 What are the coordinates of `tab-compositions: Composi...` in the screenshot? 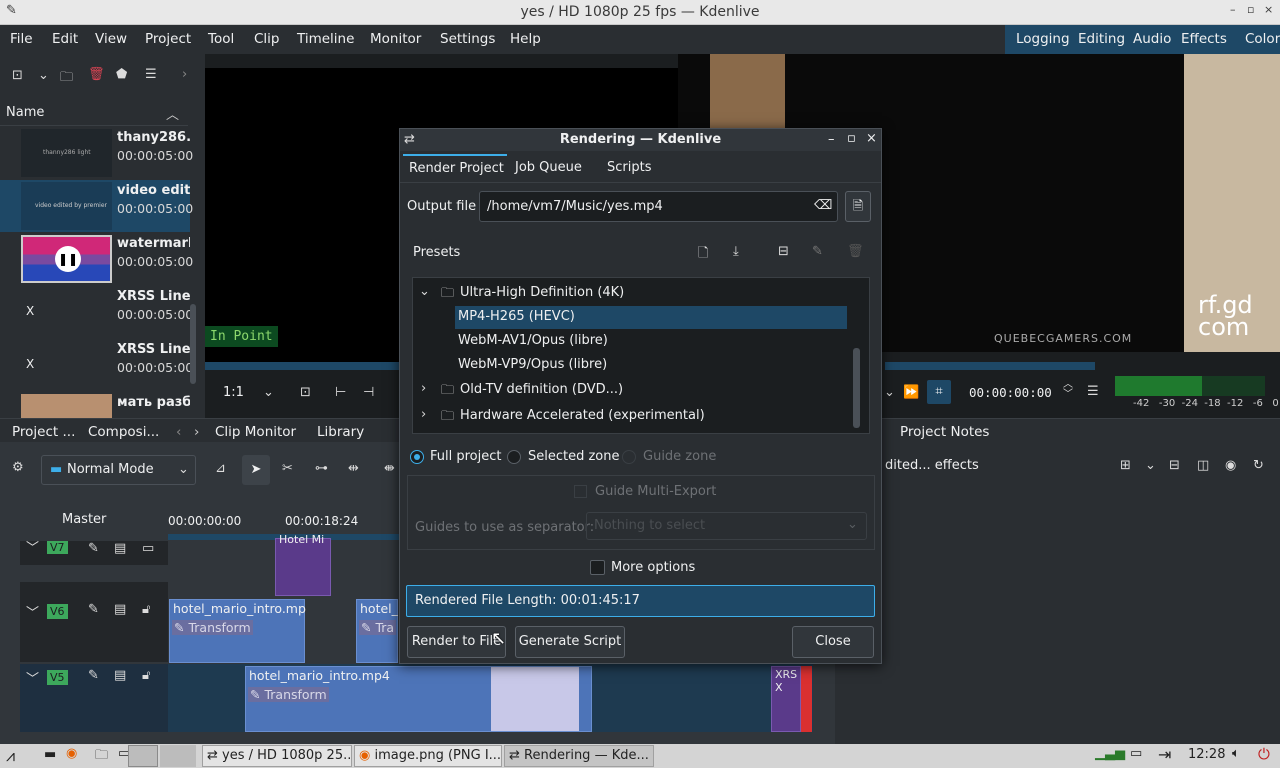 It's located at (123, 432).